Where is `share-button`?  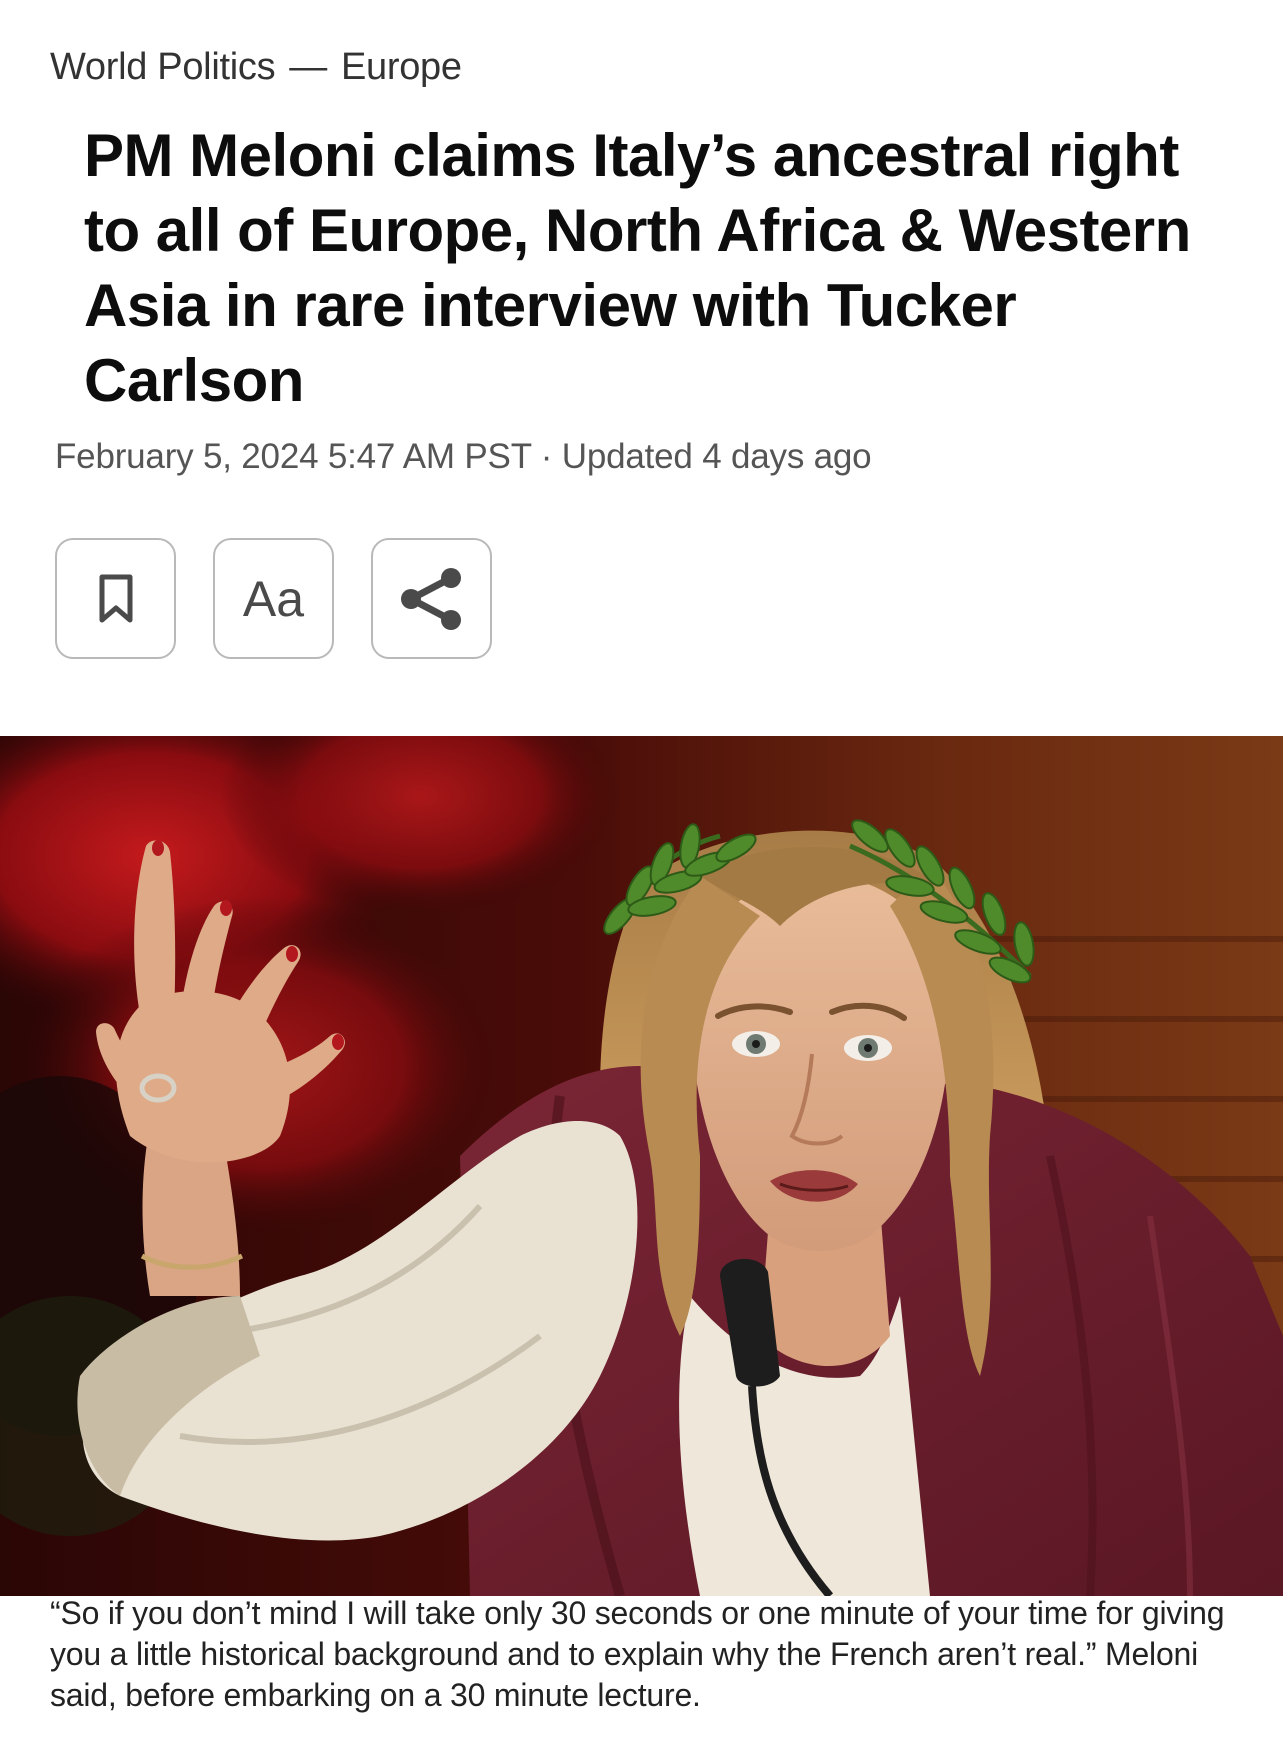
share-button is located at coordinates (431, 598).